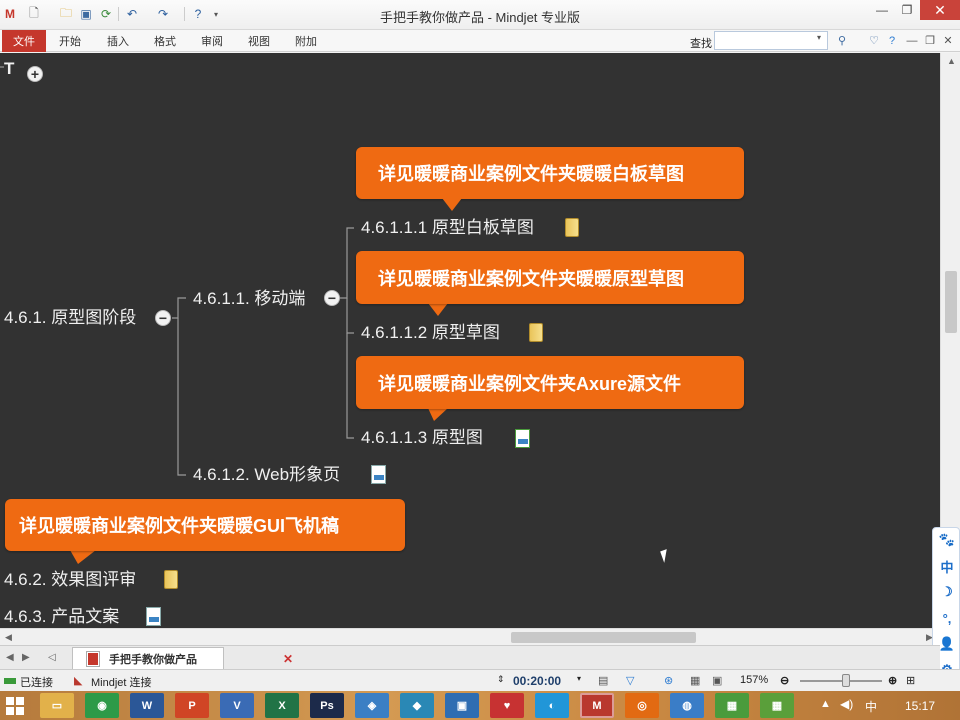 The width and height of the screenshot is (960, 720). Describe the element at coordinates (882, 10) in the screenshot. I see `minimize-button: —` at that location.